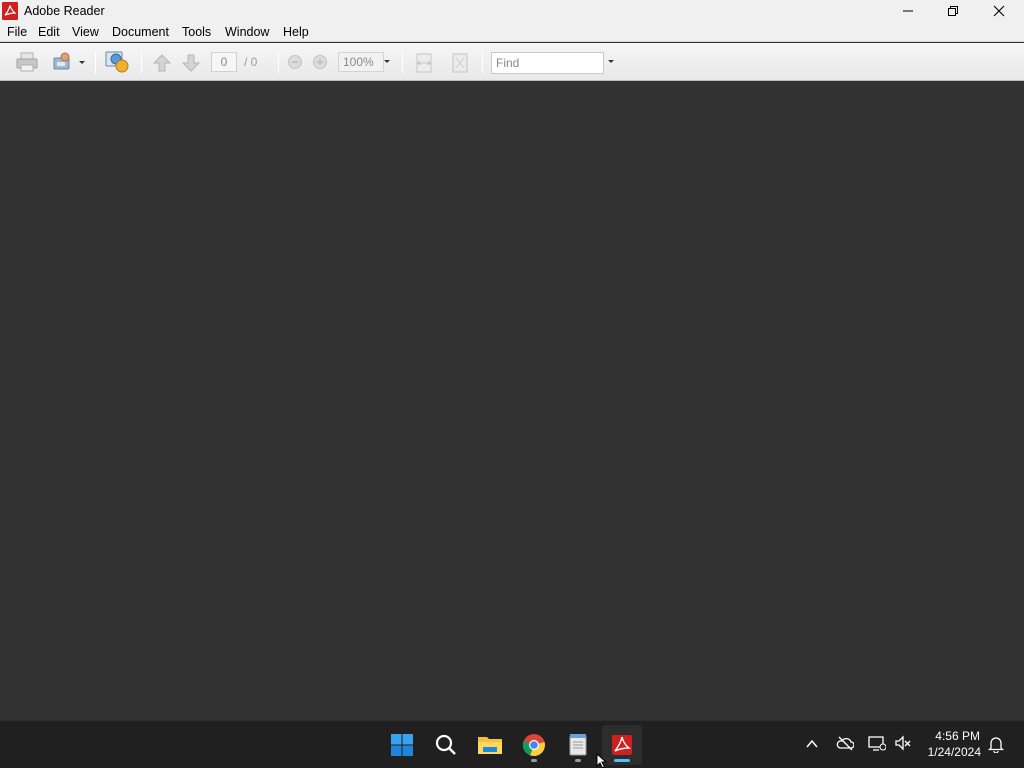 The height and width of the screenshot is (768, 1024). I want to click on minimize-icon, so click(908, 11).